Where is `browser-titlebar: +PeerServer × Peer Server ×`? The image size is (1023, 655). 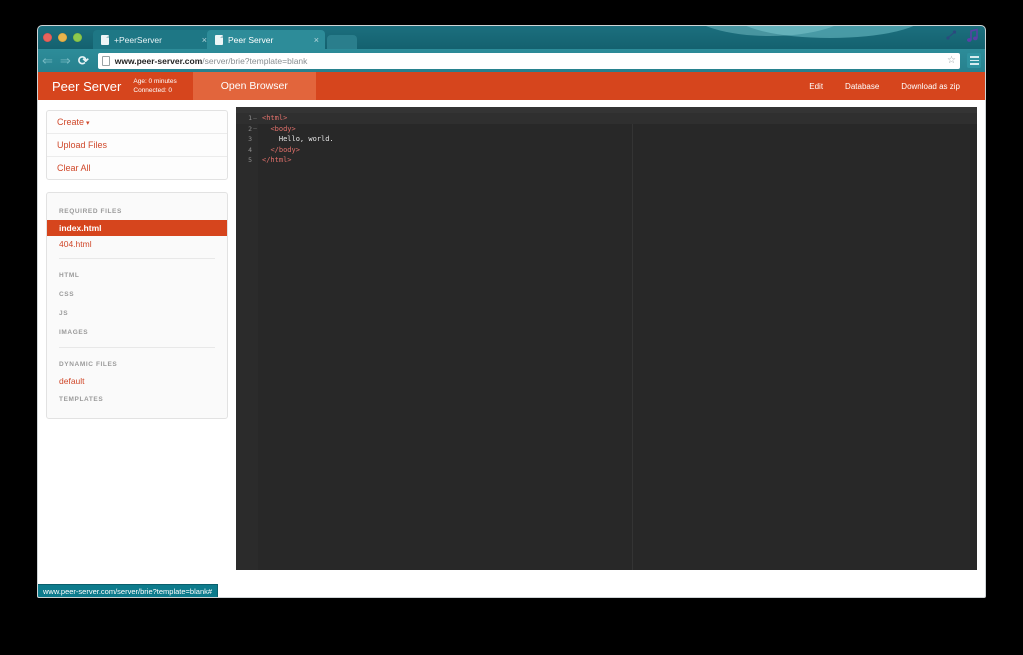 browser-titlebar: +PeerServer × Peer Server × is located at coordinates (511, 37).